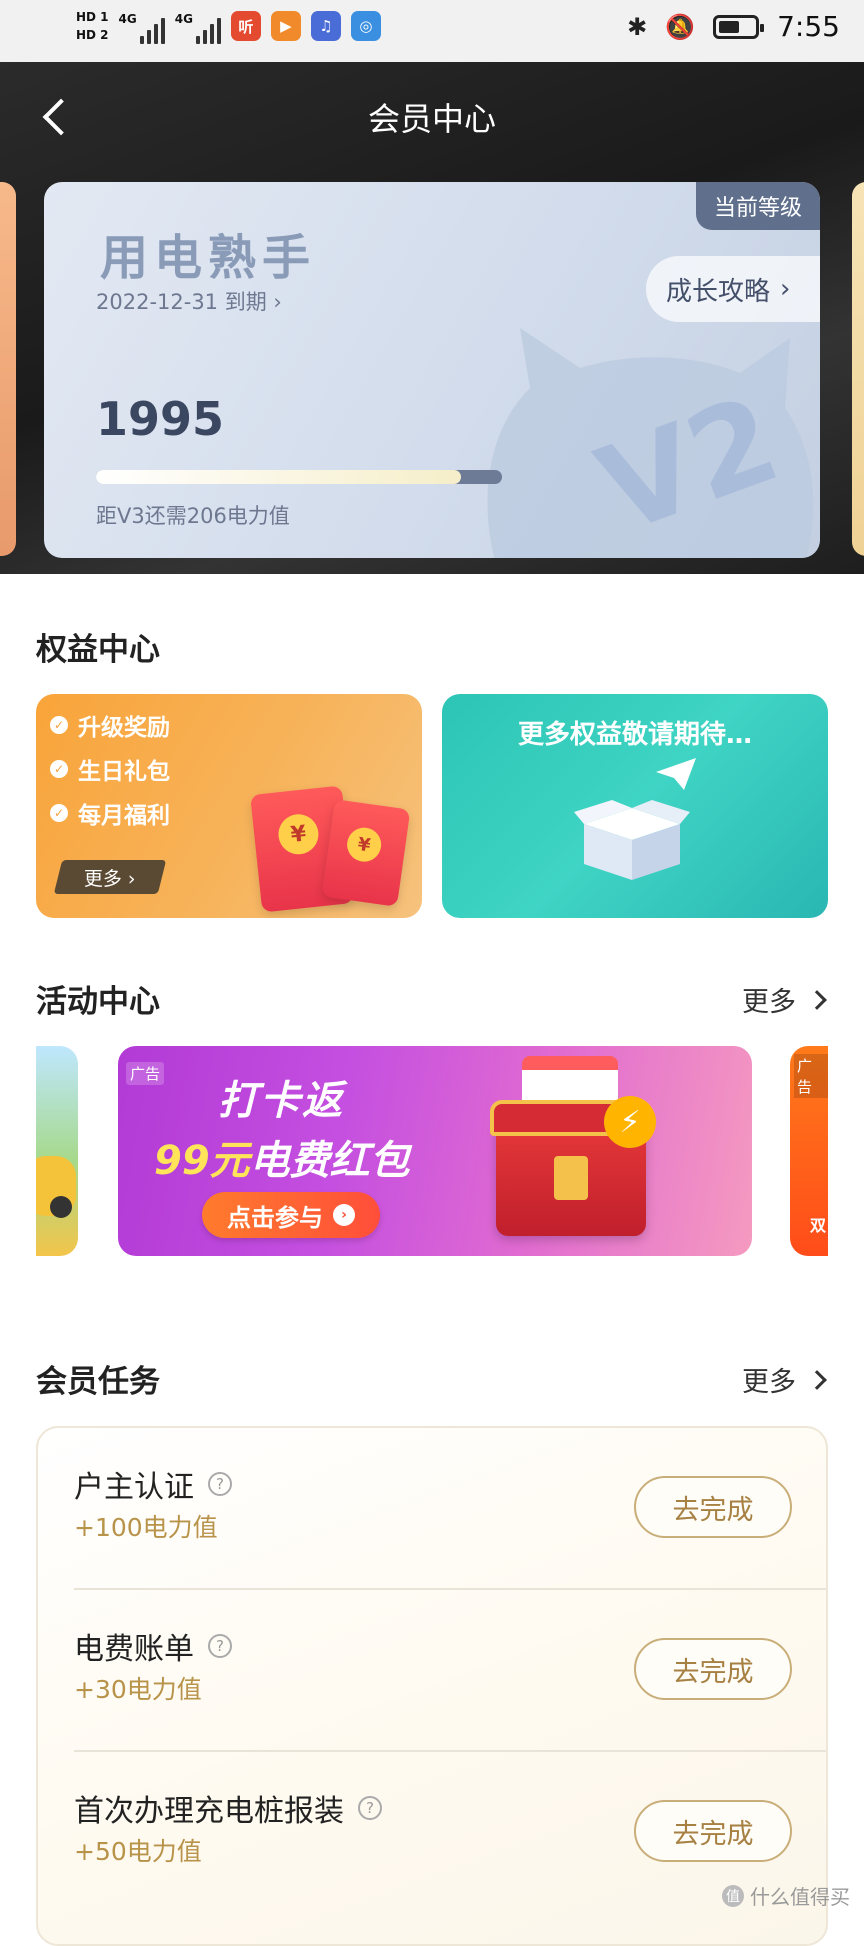  I want to click on activity-more-link: 更多, so click(783, 999).